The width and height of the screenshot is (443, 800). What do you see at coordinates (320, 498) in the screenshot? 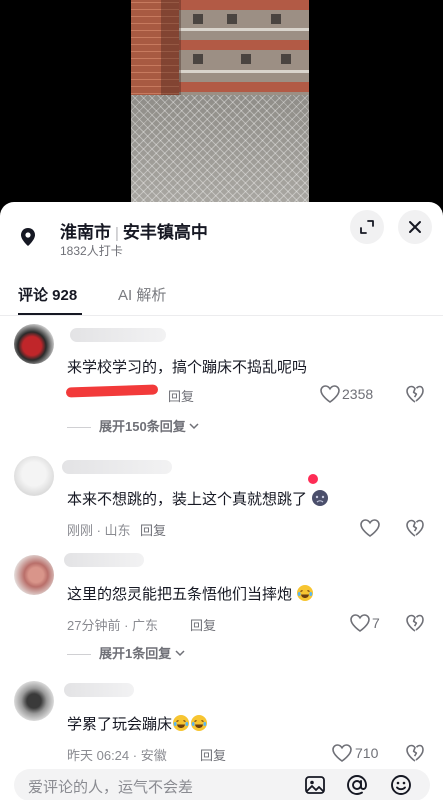
I see `sad-face-emoji-icon` at bounding box center [320, 498].